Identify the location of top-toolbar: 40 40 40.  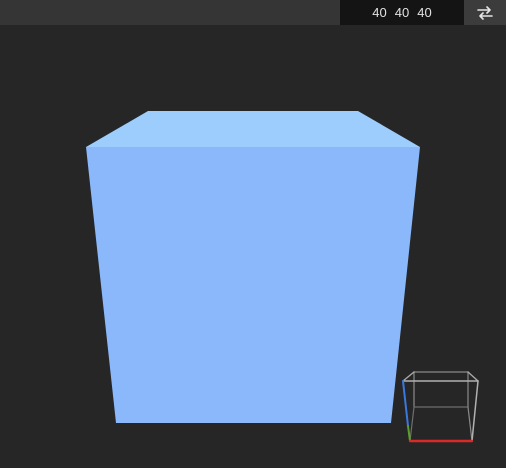
(253, 12).